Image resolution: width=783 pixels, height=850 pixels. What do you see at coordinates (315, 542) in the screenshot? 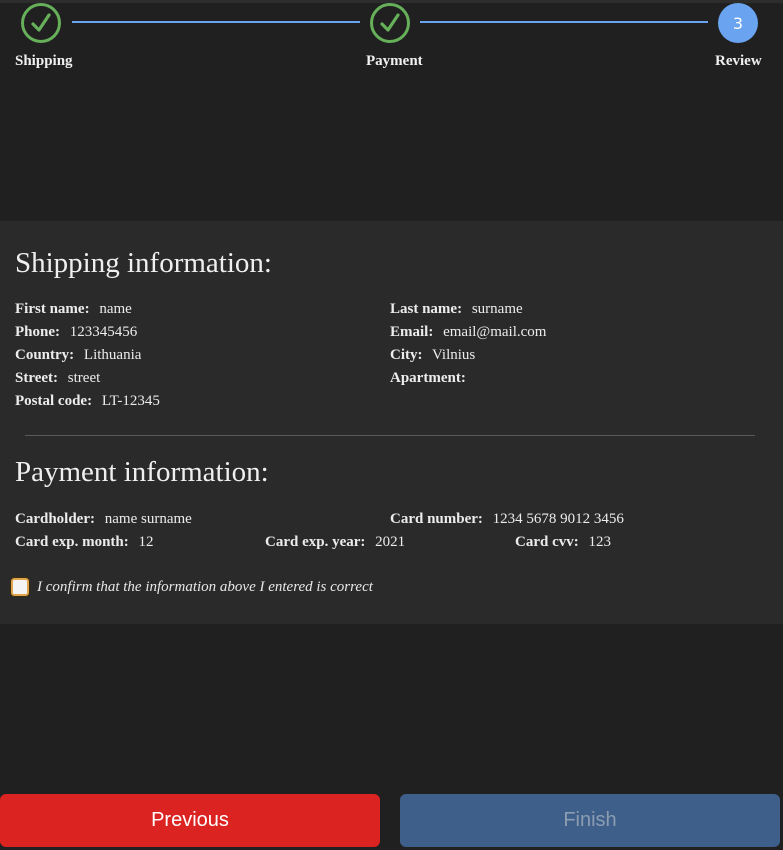
I see `exp-year-label: Card exp. year:` at bounding box center [315, 542].